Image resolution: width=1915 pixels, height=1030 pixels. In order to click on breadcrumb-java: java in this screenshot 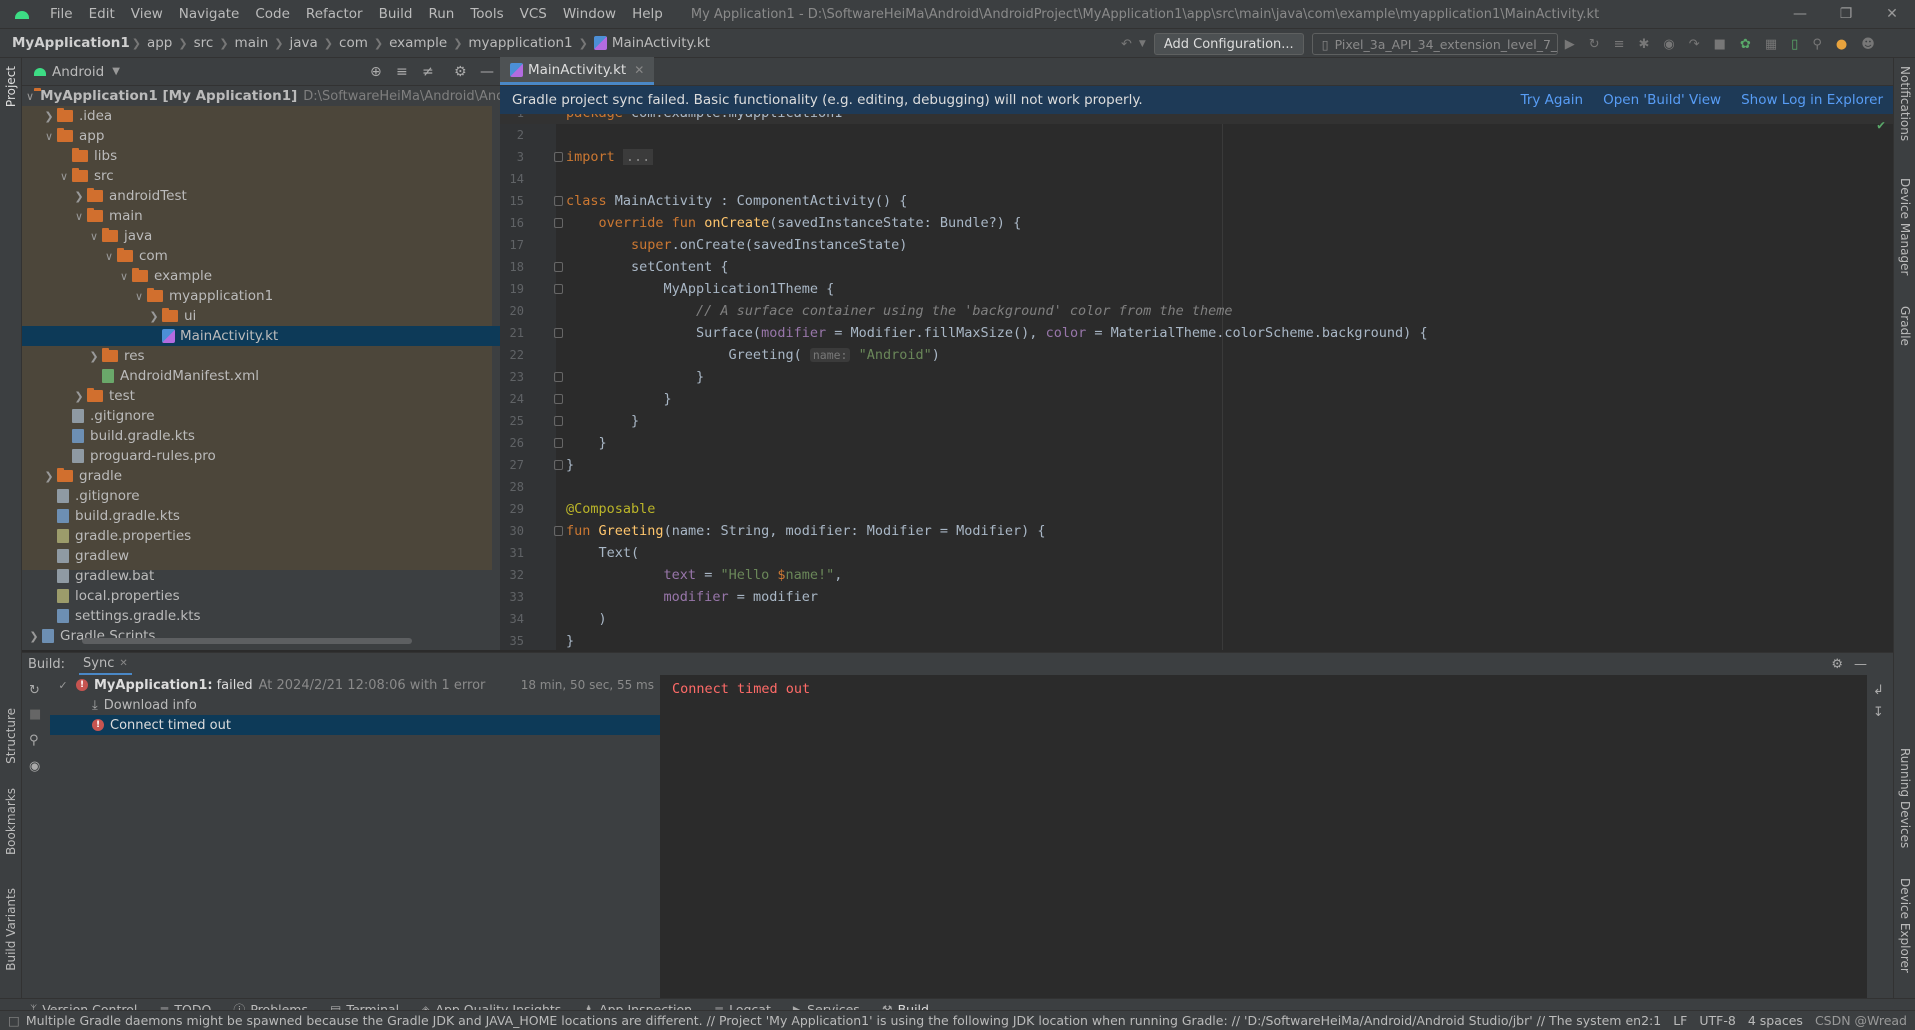, I will do `click(304, 43)`.